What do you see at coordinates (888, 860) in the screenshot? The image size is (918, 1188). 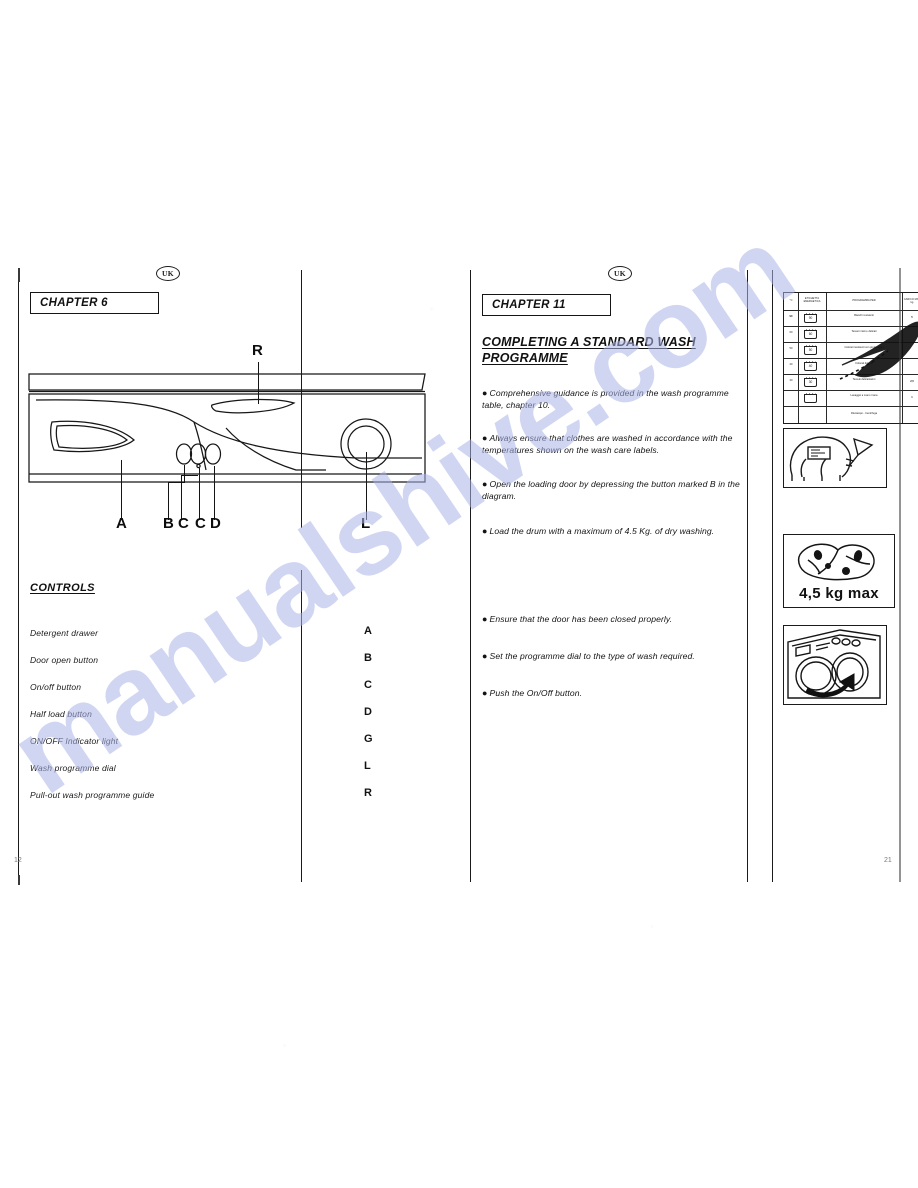 I see `page-number-right: 21` at bounding box center [888, 860].